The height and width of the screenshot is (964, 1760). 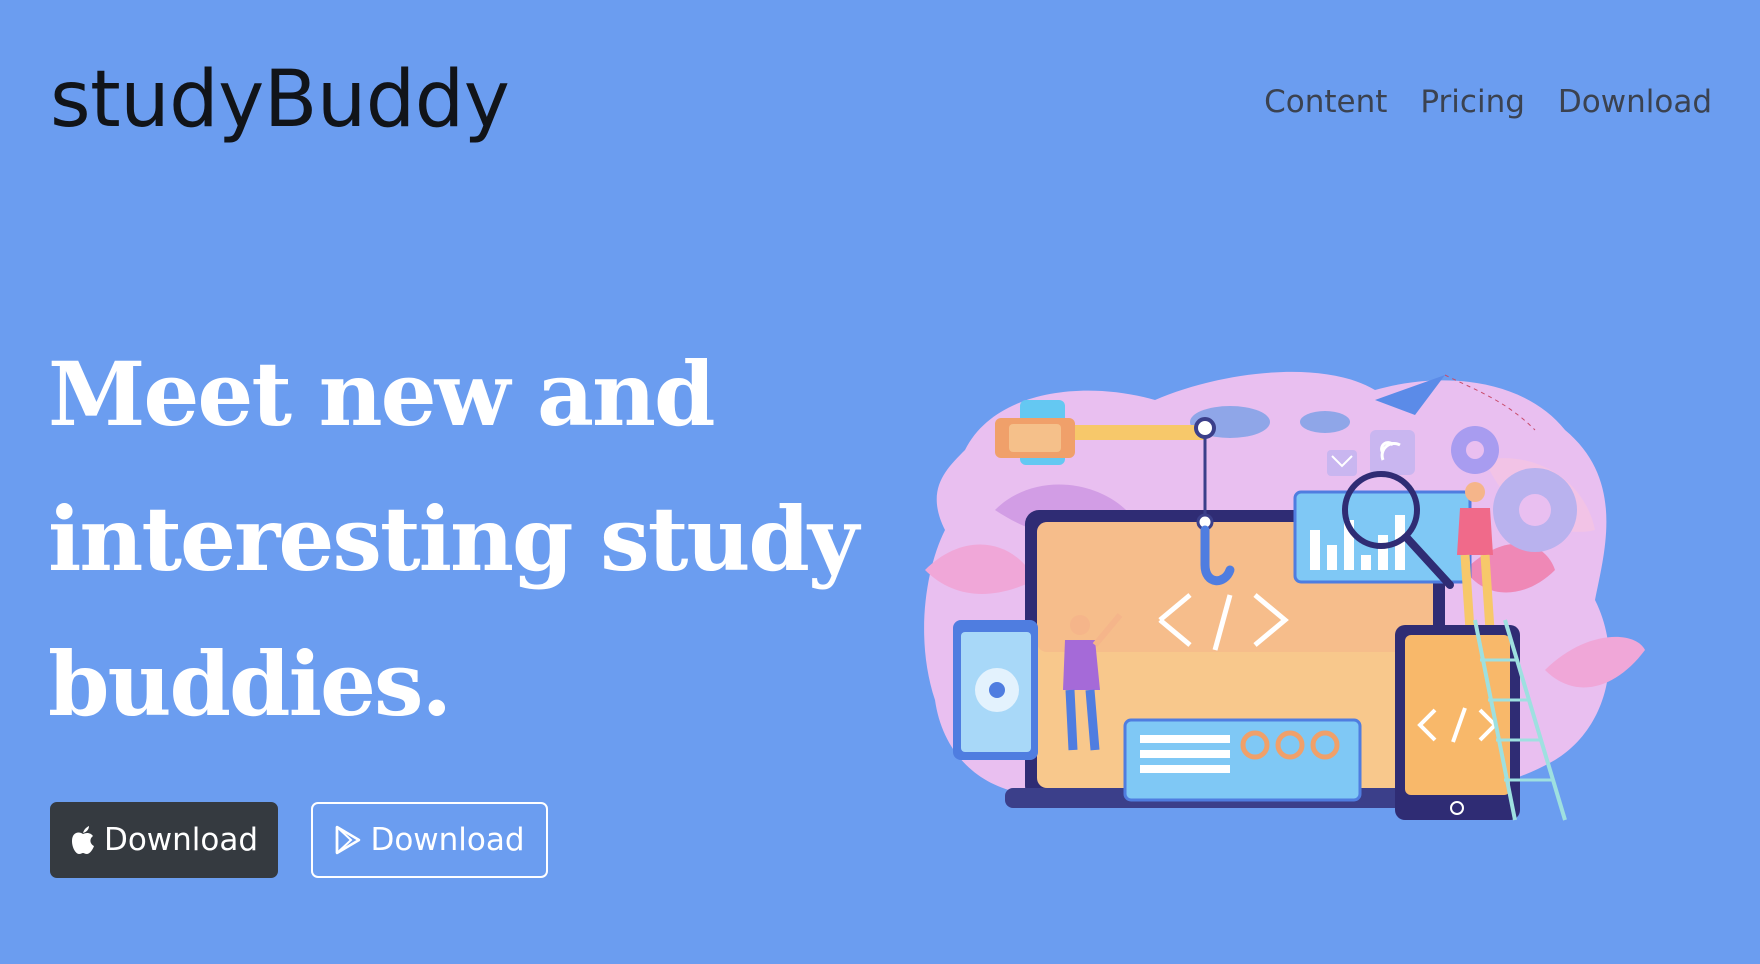 I want to click on nav-link-pricing: Pricing, so click(x=1472, y=102).